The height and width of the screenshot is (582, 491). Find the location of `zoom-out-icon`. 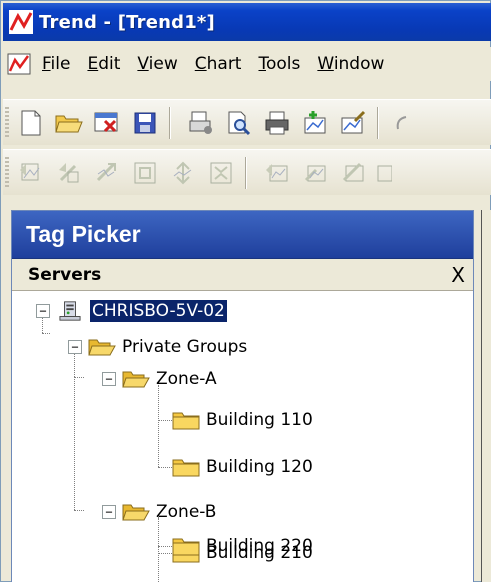

zoom-out-icon is located at coordinates (221, 172).